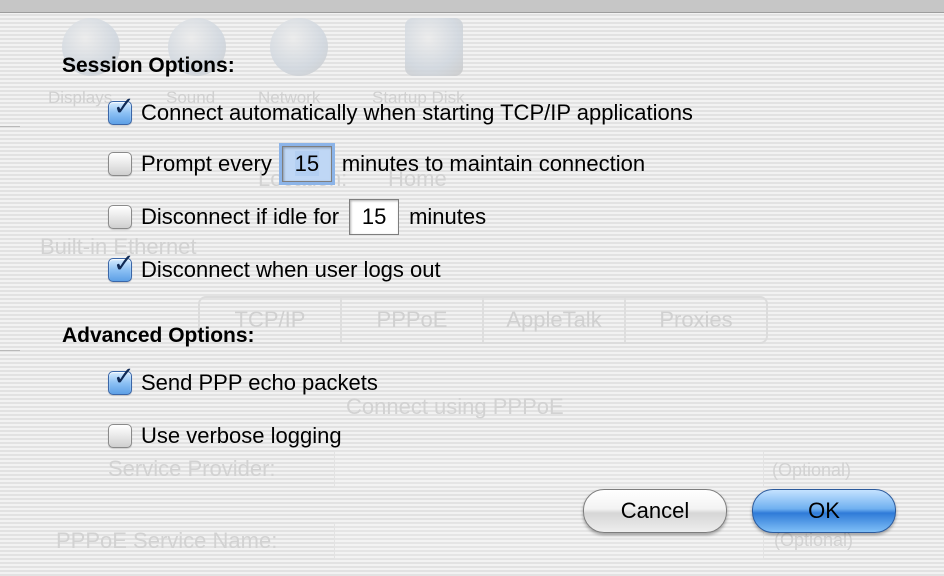 The height and width of the screenshot is (576, 944). I want to click on prompt-minutes-field: 15, so click(306, 164).